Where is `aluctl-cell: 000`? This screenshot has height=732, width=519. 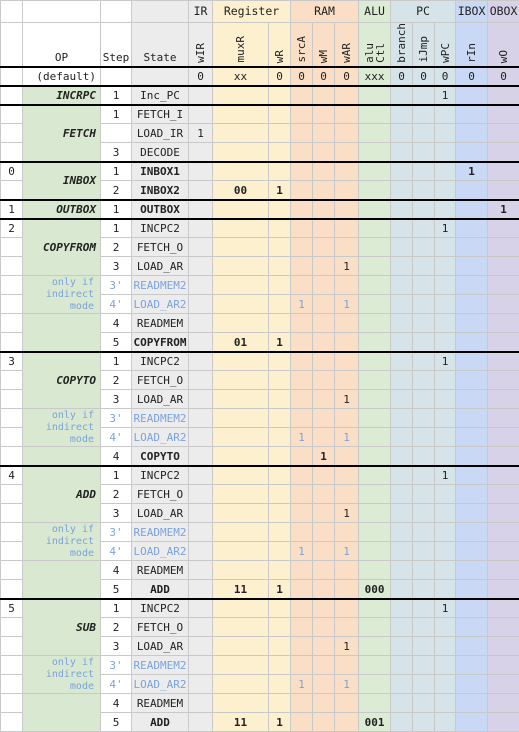
aluctl-cell: 000 is located at coordinates (375, 589).